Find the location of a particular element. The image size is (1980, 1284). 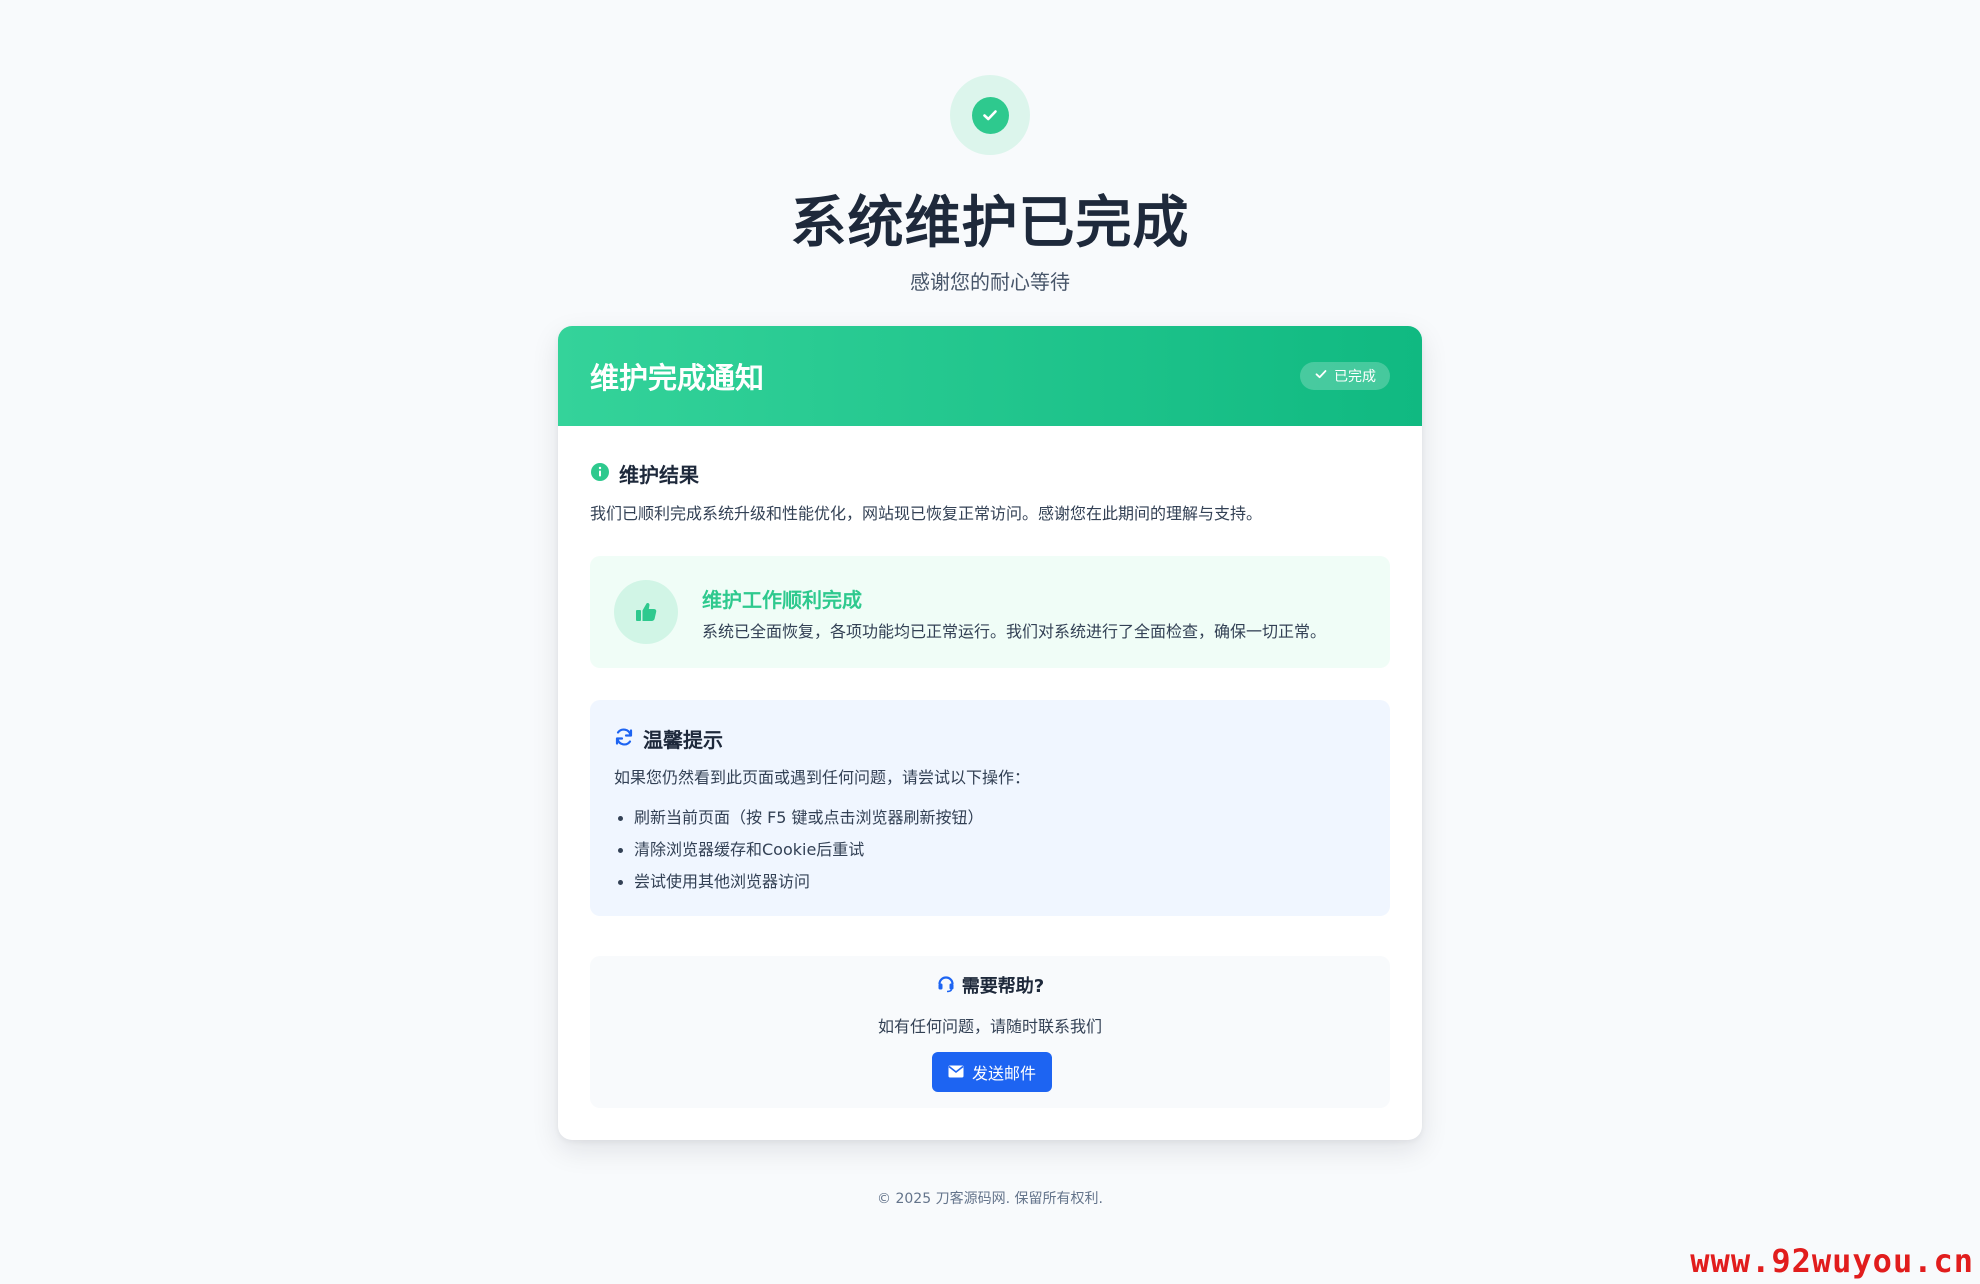

list-item: 刷新当前页面（按 F5 键或点击浏览器刷新按钮） is located at coordinates (799, 818).